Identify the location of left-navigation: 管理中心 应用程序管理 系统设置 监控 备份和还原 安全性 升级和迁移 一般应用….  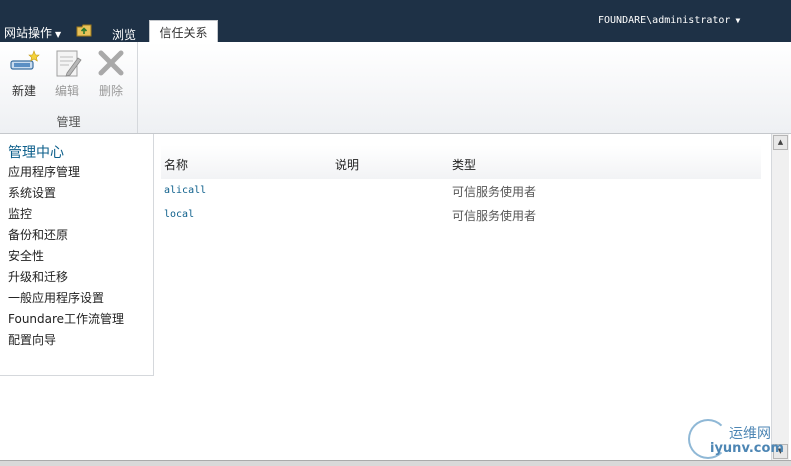
(77, 255).